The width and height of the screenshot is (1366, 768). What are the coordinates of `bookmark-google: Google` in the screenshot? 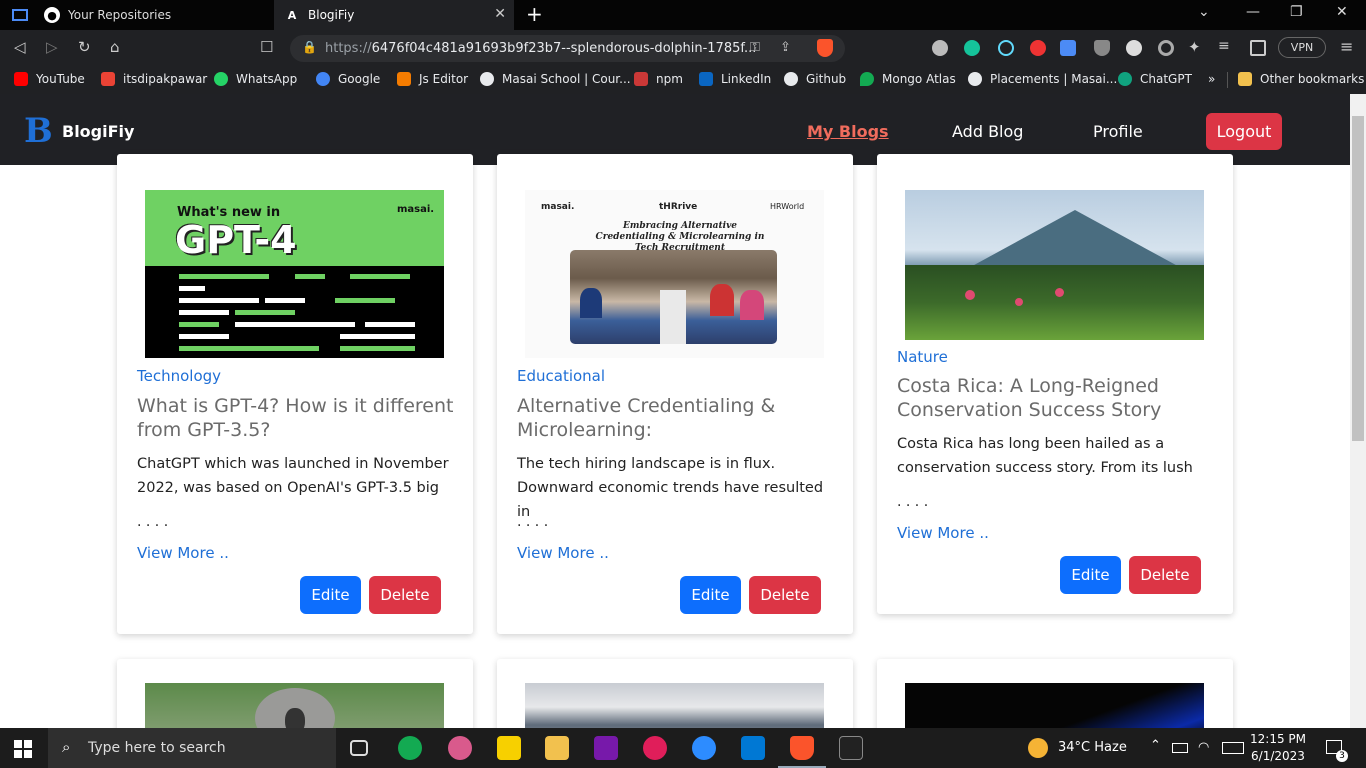 It's located at (348, 79).